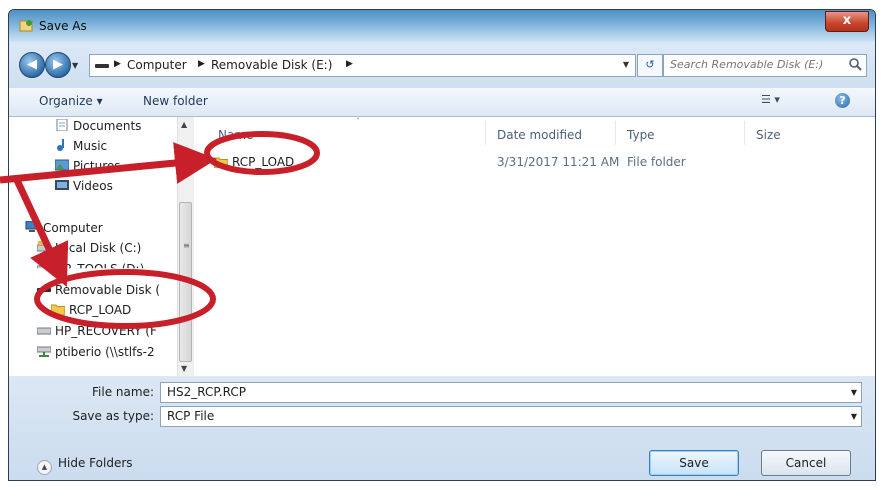 The width and height of the screenshot is (884, 487). What do you see at coordinates (98, 248) in the screenshot?
I see `nav-item-label: Local Disk (C:)` at bounding box center [98, 248].